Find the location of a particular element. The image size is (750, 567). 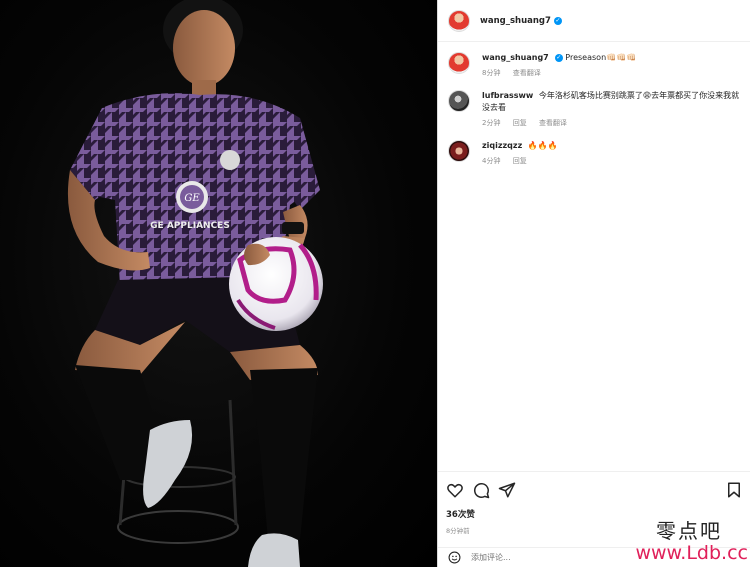

caption-avatar is located at coordinates (459, 63).